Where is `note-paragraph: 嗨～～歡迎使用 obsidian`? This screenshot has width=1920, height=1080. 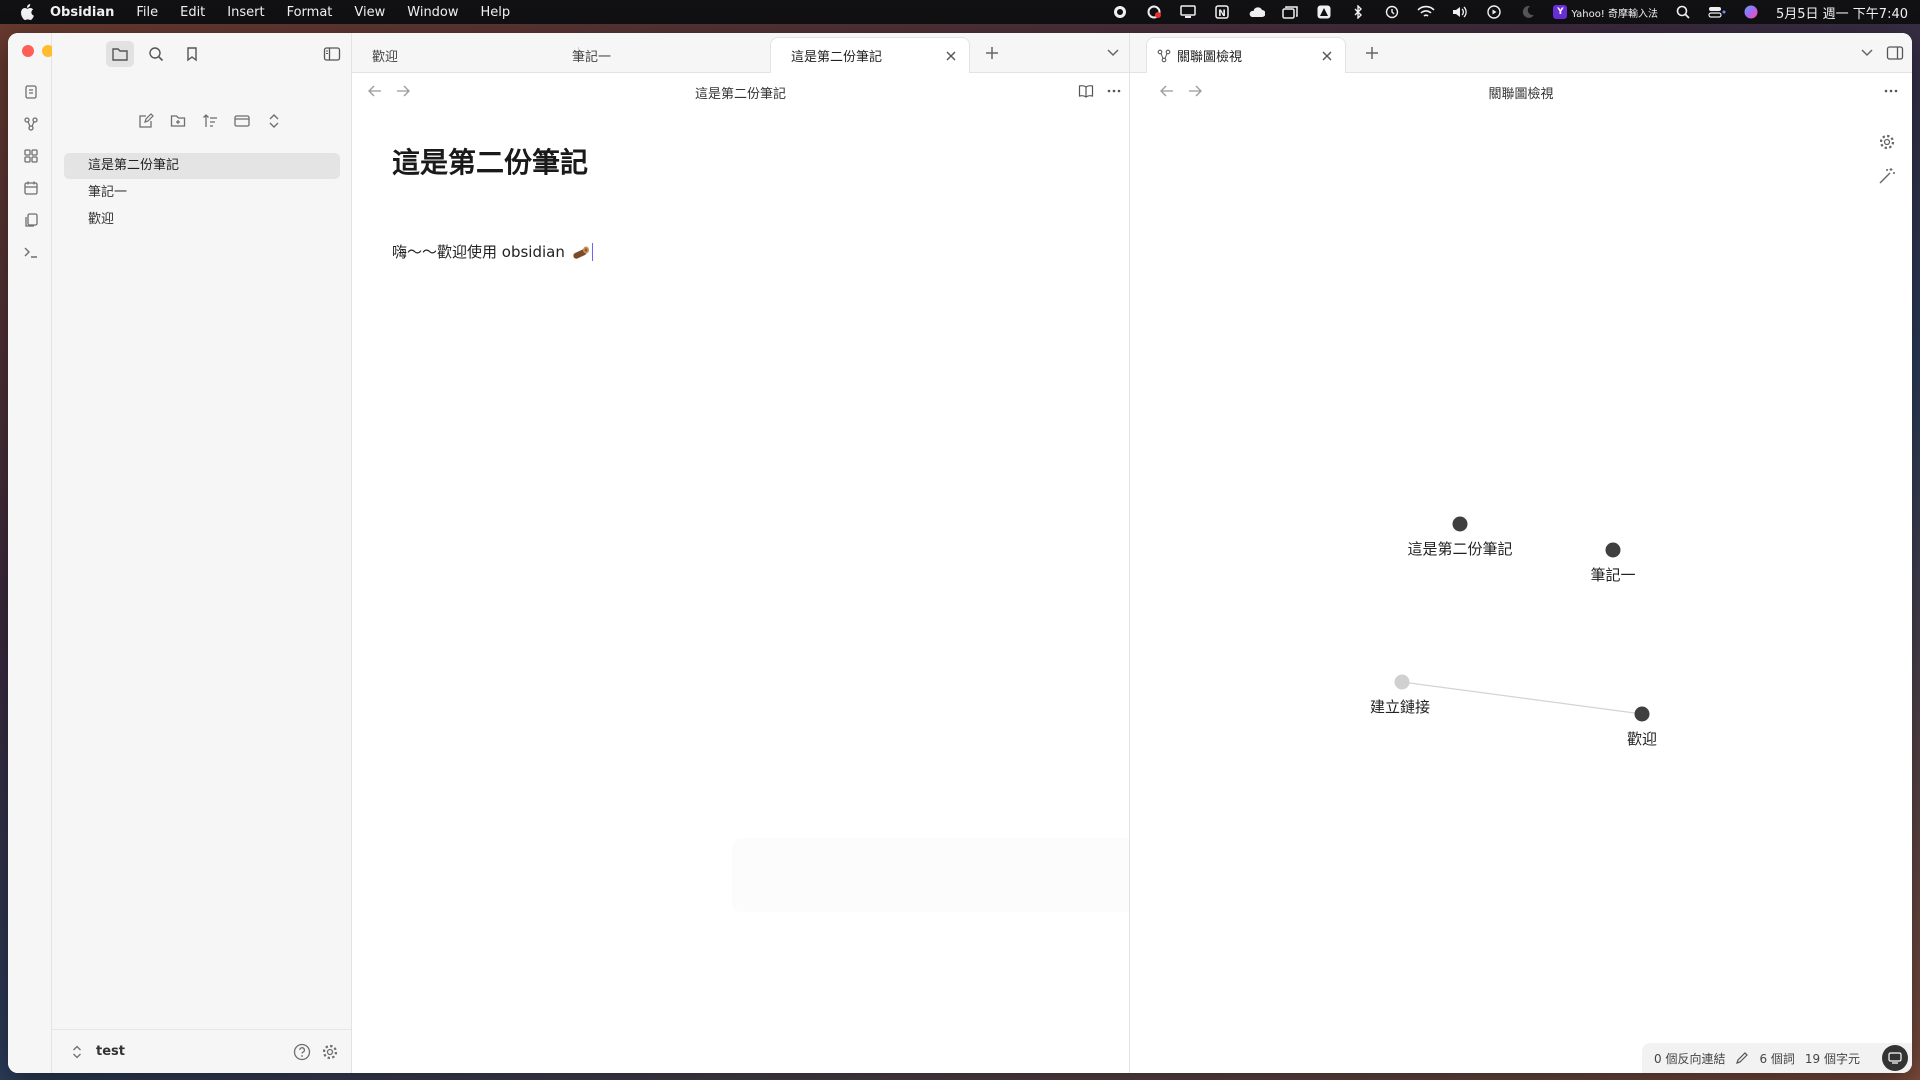 note-paragraph: 嗨～～歡迎使用 obsidian is located at coordinates (493, 251).